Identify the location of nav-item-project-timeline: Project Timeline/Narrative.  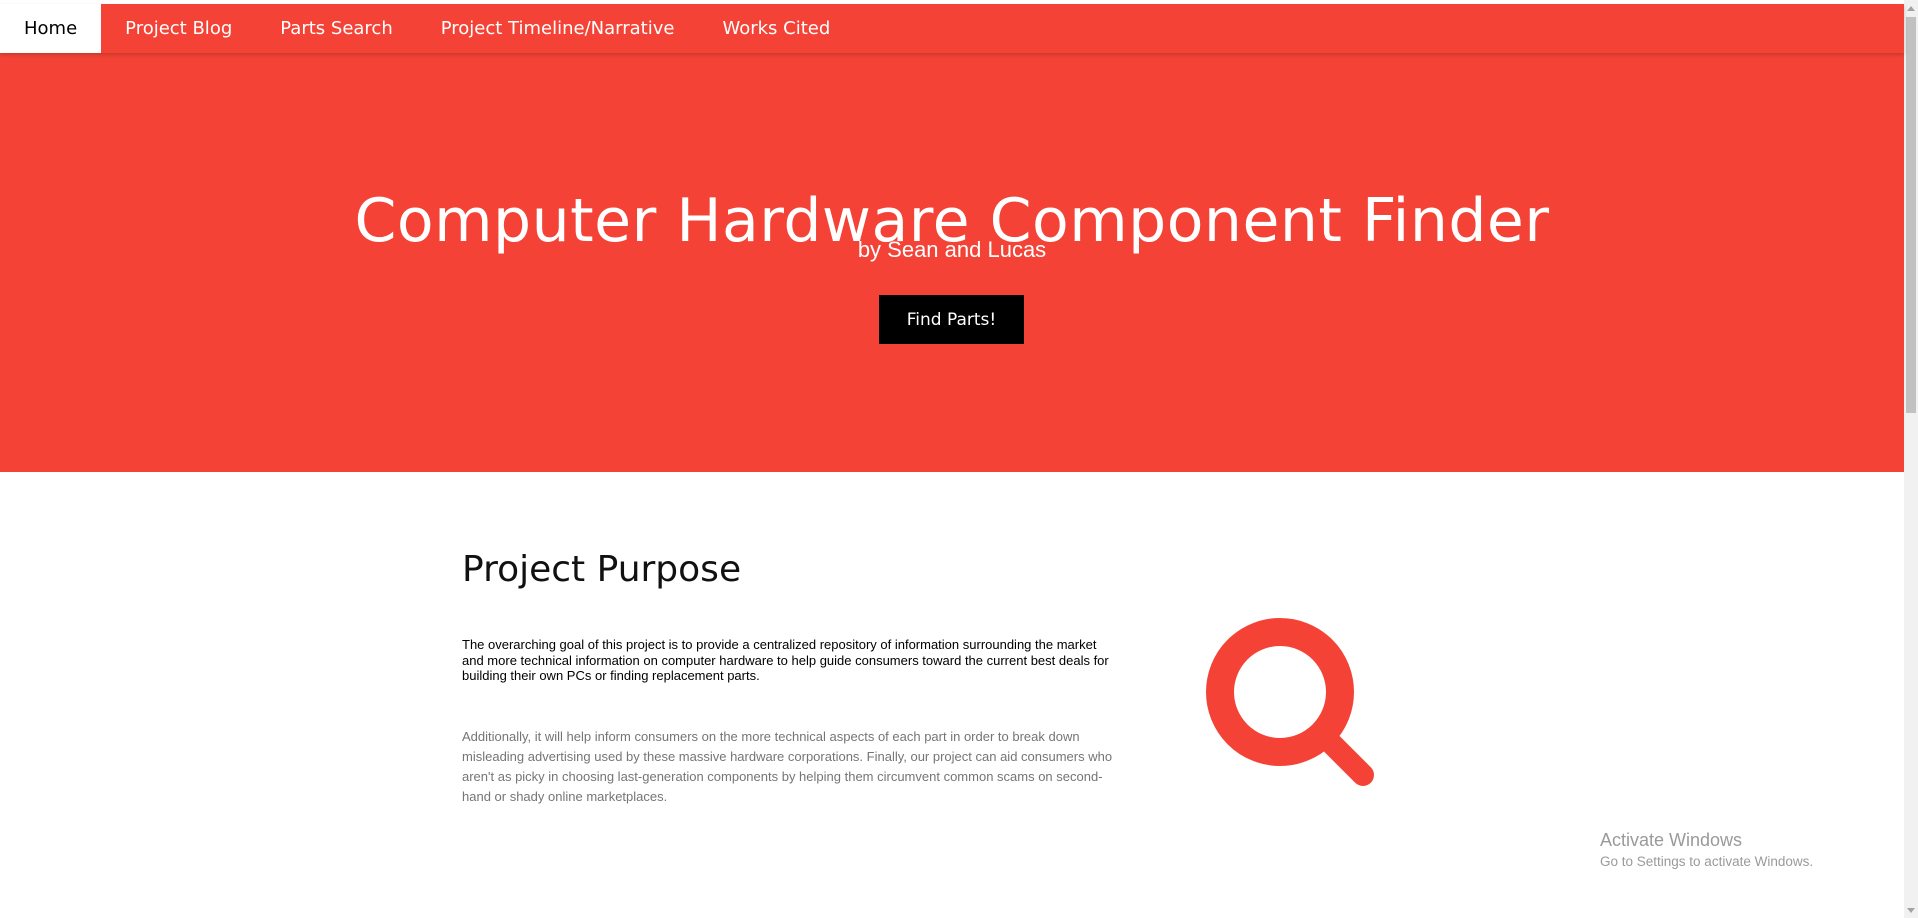
(558, 28).